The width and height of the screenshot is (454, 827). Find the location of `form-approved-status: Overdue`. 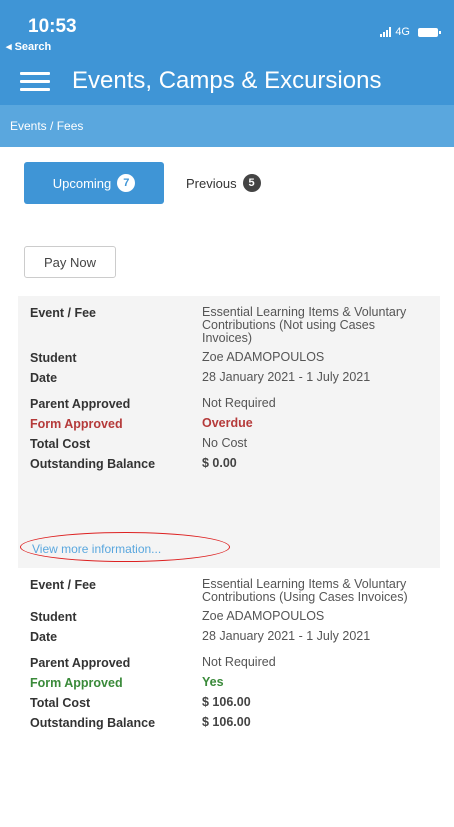

form-approved-status: Overdue is located at coordinates (227, 423).